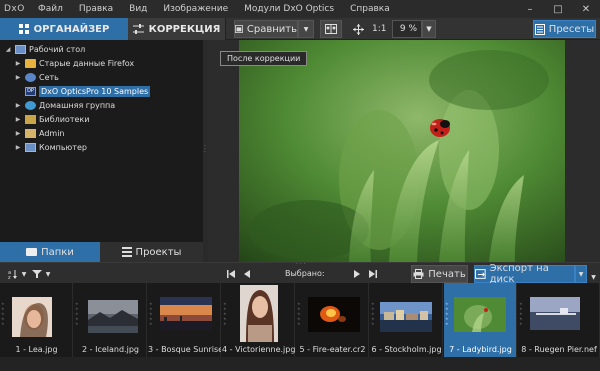  What do you see at coordinates (50, 147) in the screenshot?
I see `tree-item-computer: ▶ Компьютер` at bounding box center [50, 147].